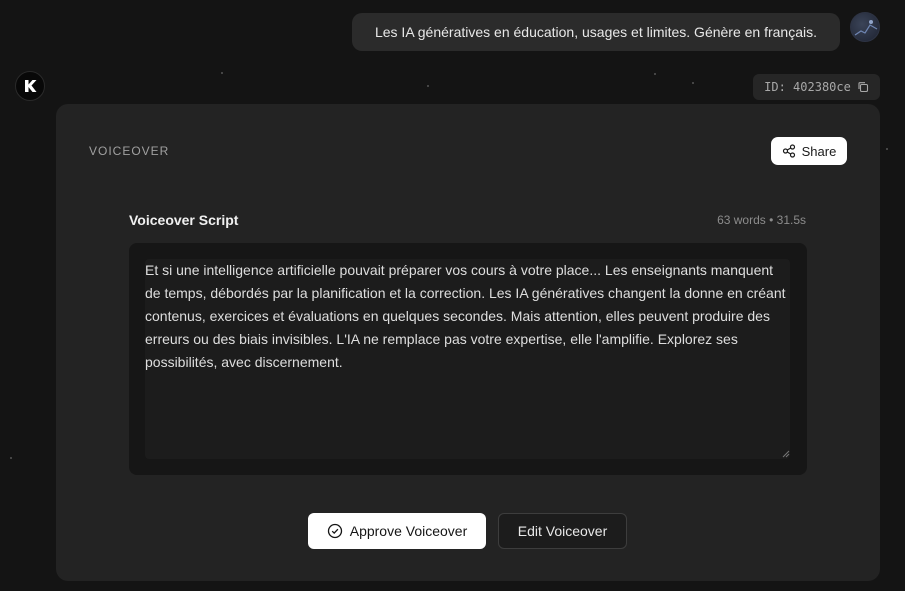  What do you see at coordinates (184, 220) in the screenshot?
I see `script-title: Voiceover Script` at bounding box center [184, 220].